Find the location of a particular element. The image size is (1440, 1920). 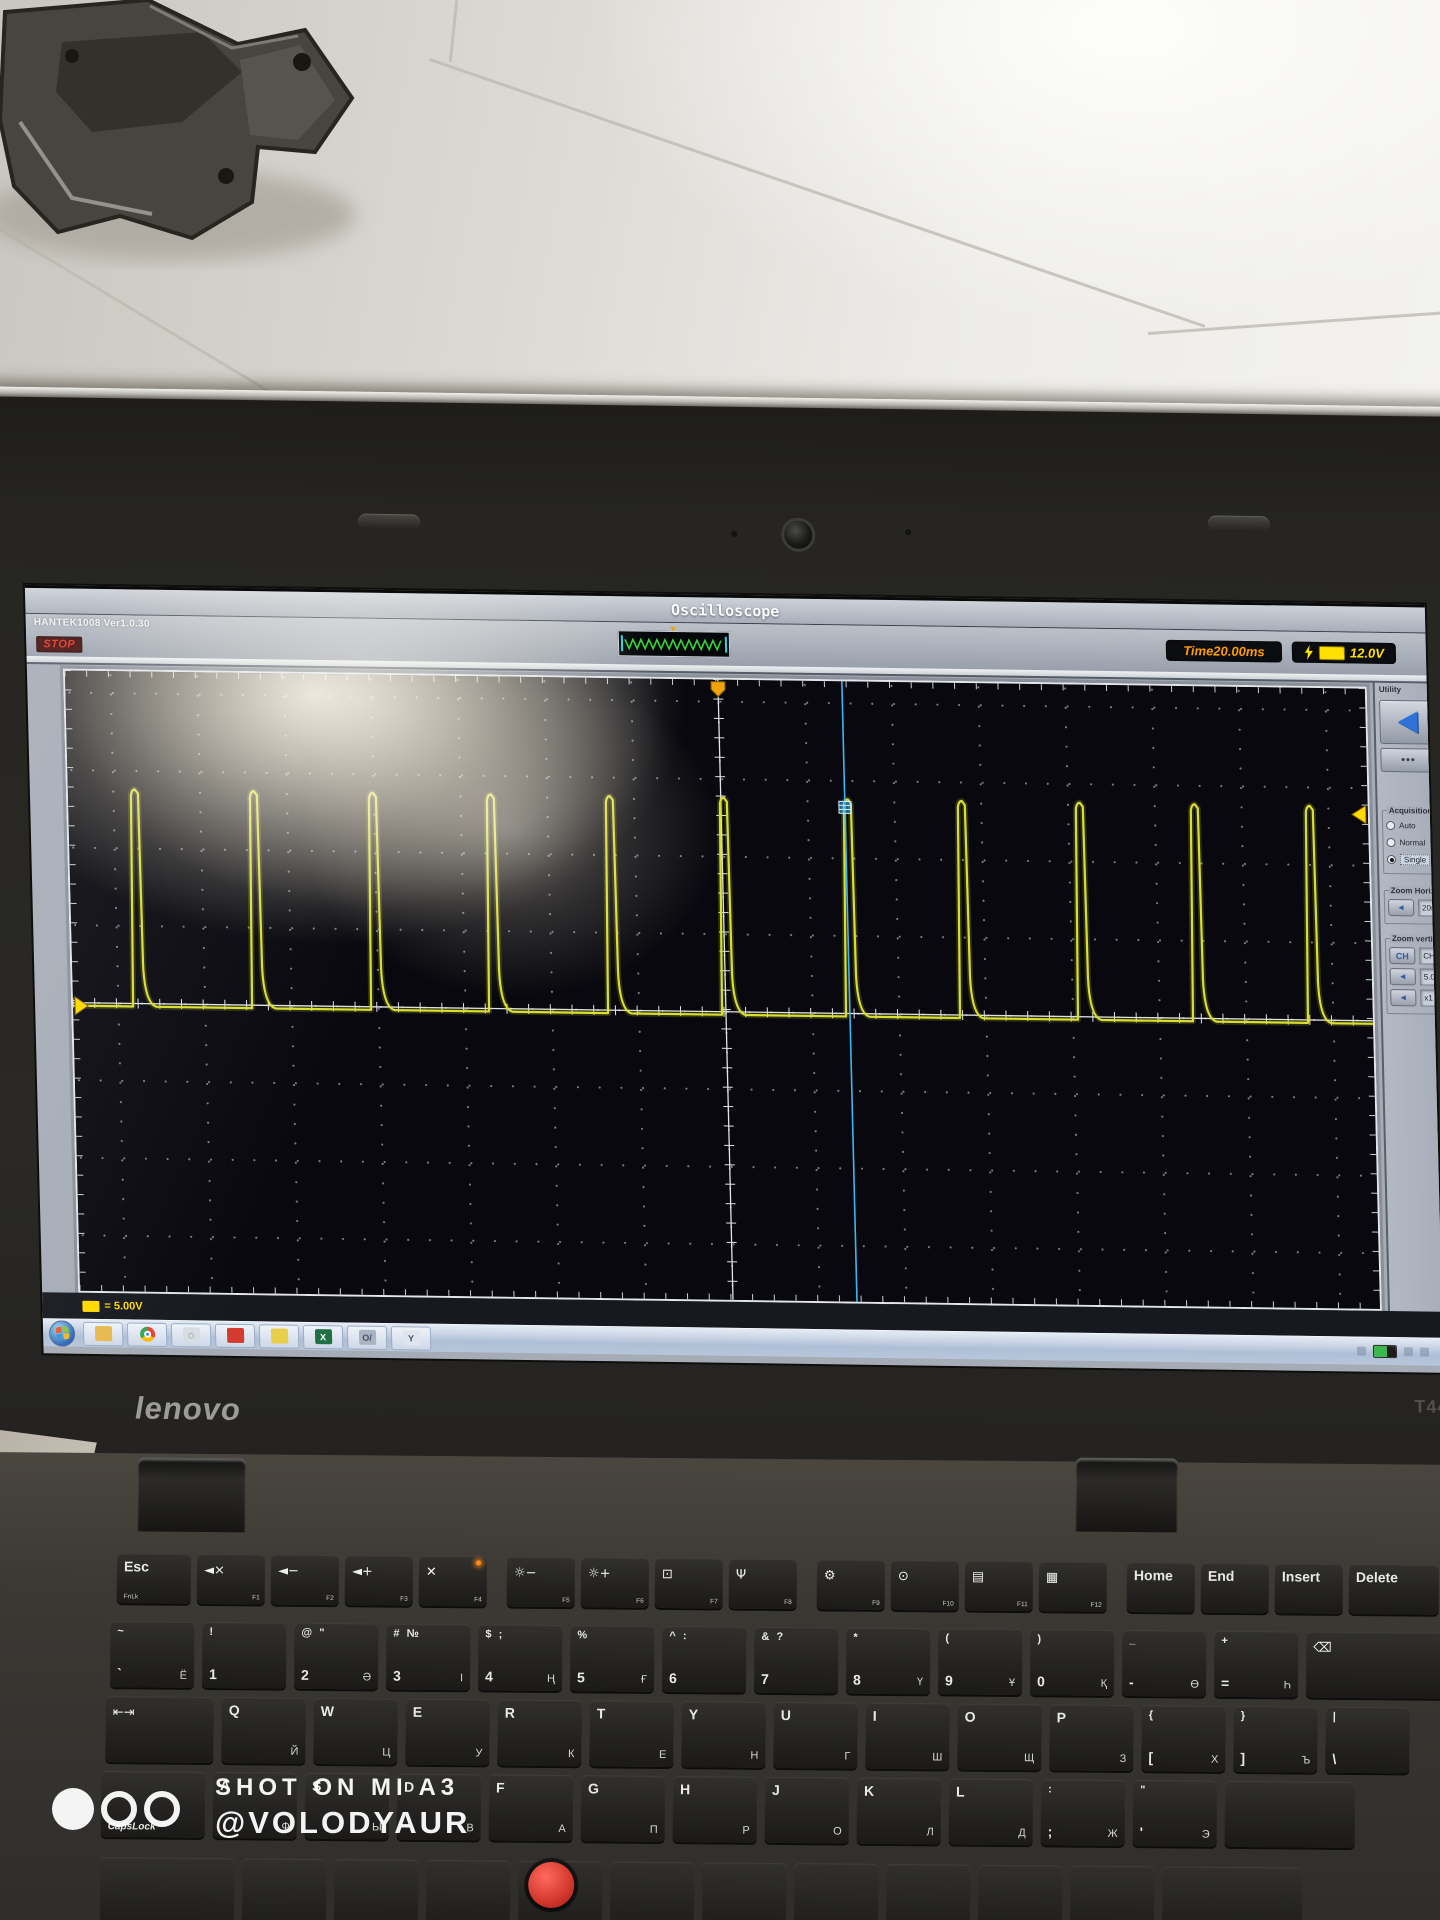

key-label: F3 is located at coordinates (404, 1599).